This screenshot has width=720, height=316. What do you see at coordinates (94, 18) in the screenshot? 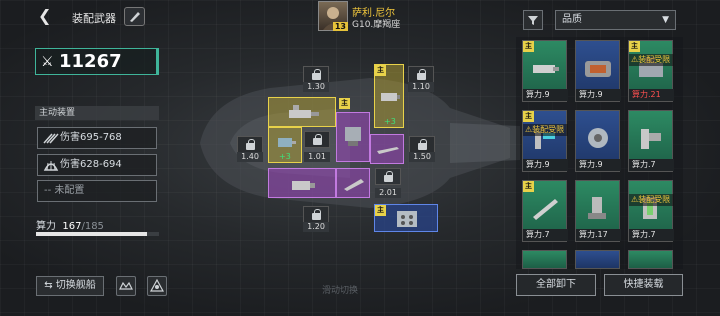
I see `page-title: 装配武器` at bounding box center [94, 18].